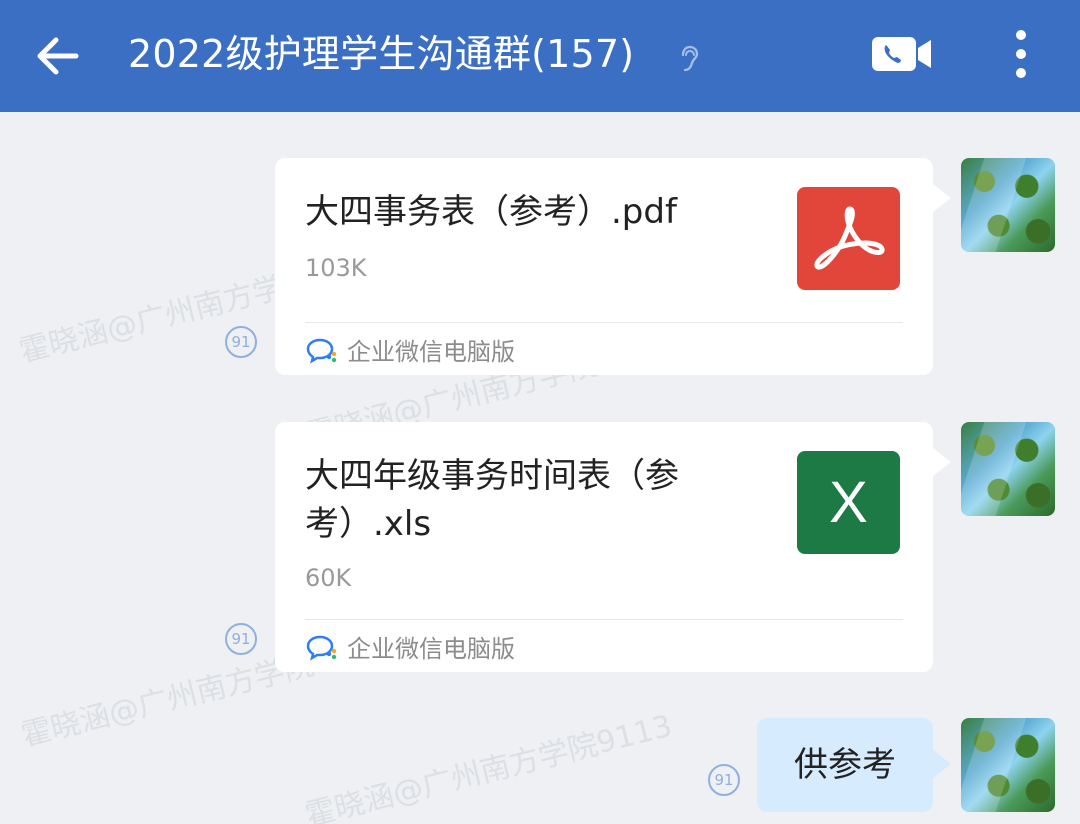 This screenshot has height=824, width=1080. What do you see at coordinates (942, 764) in the screenshot?
I see `text-bubble-tail` at bounding box center [942, 764].